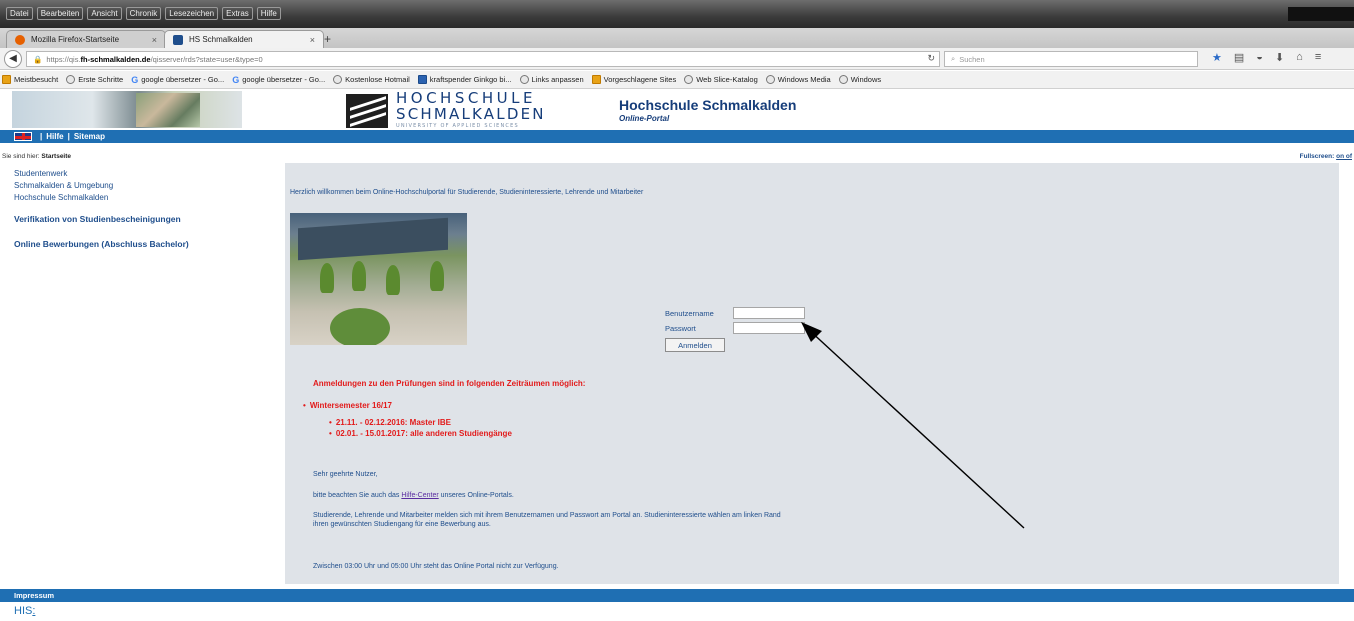  What do you see at coordinates (54, 136) in the screenshot?
I see `help-link: Hilfe` at bounding box center [54, 136].